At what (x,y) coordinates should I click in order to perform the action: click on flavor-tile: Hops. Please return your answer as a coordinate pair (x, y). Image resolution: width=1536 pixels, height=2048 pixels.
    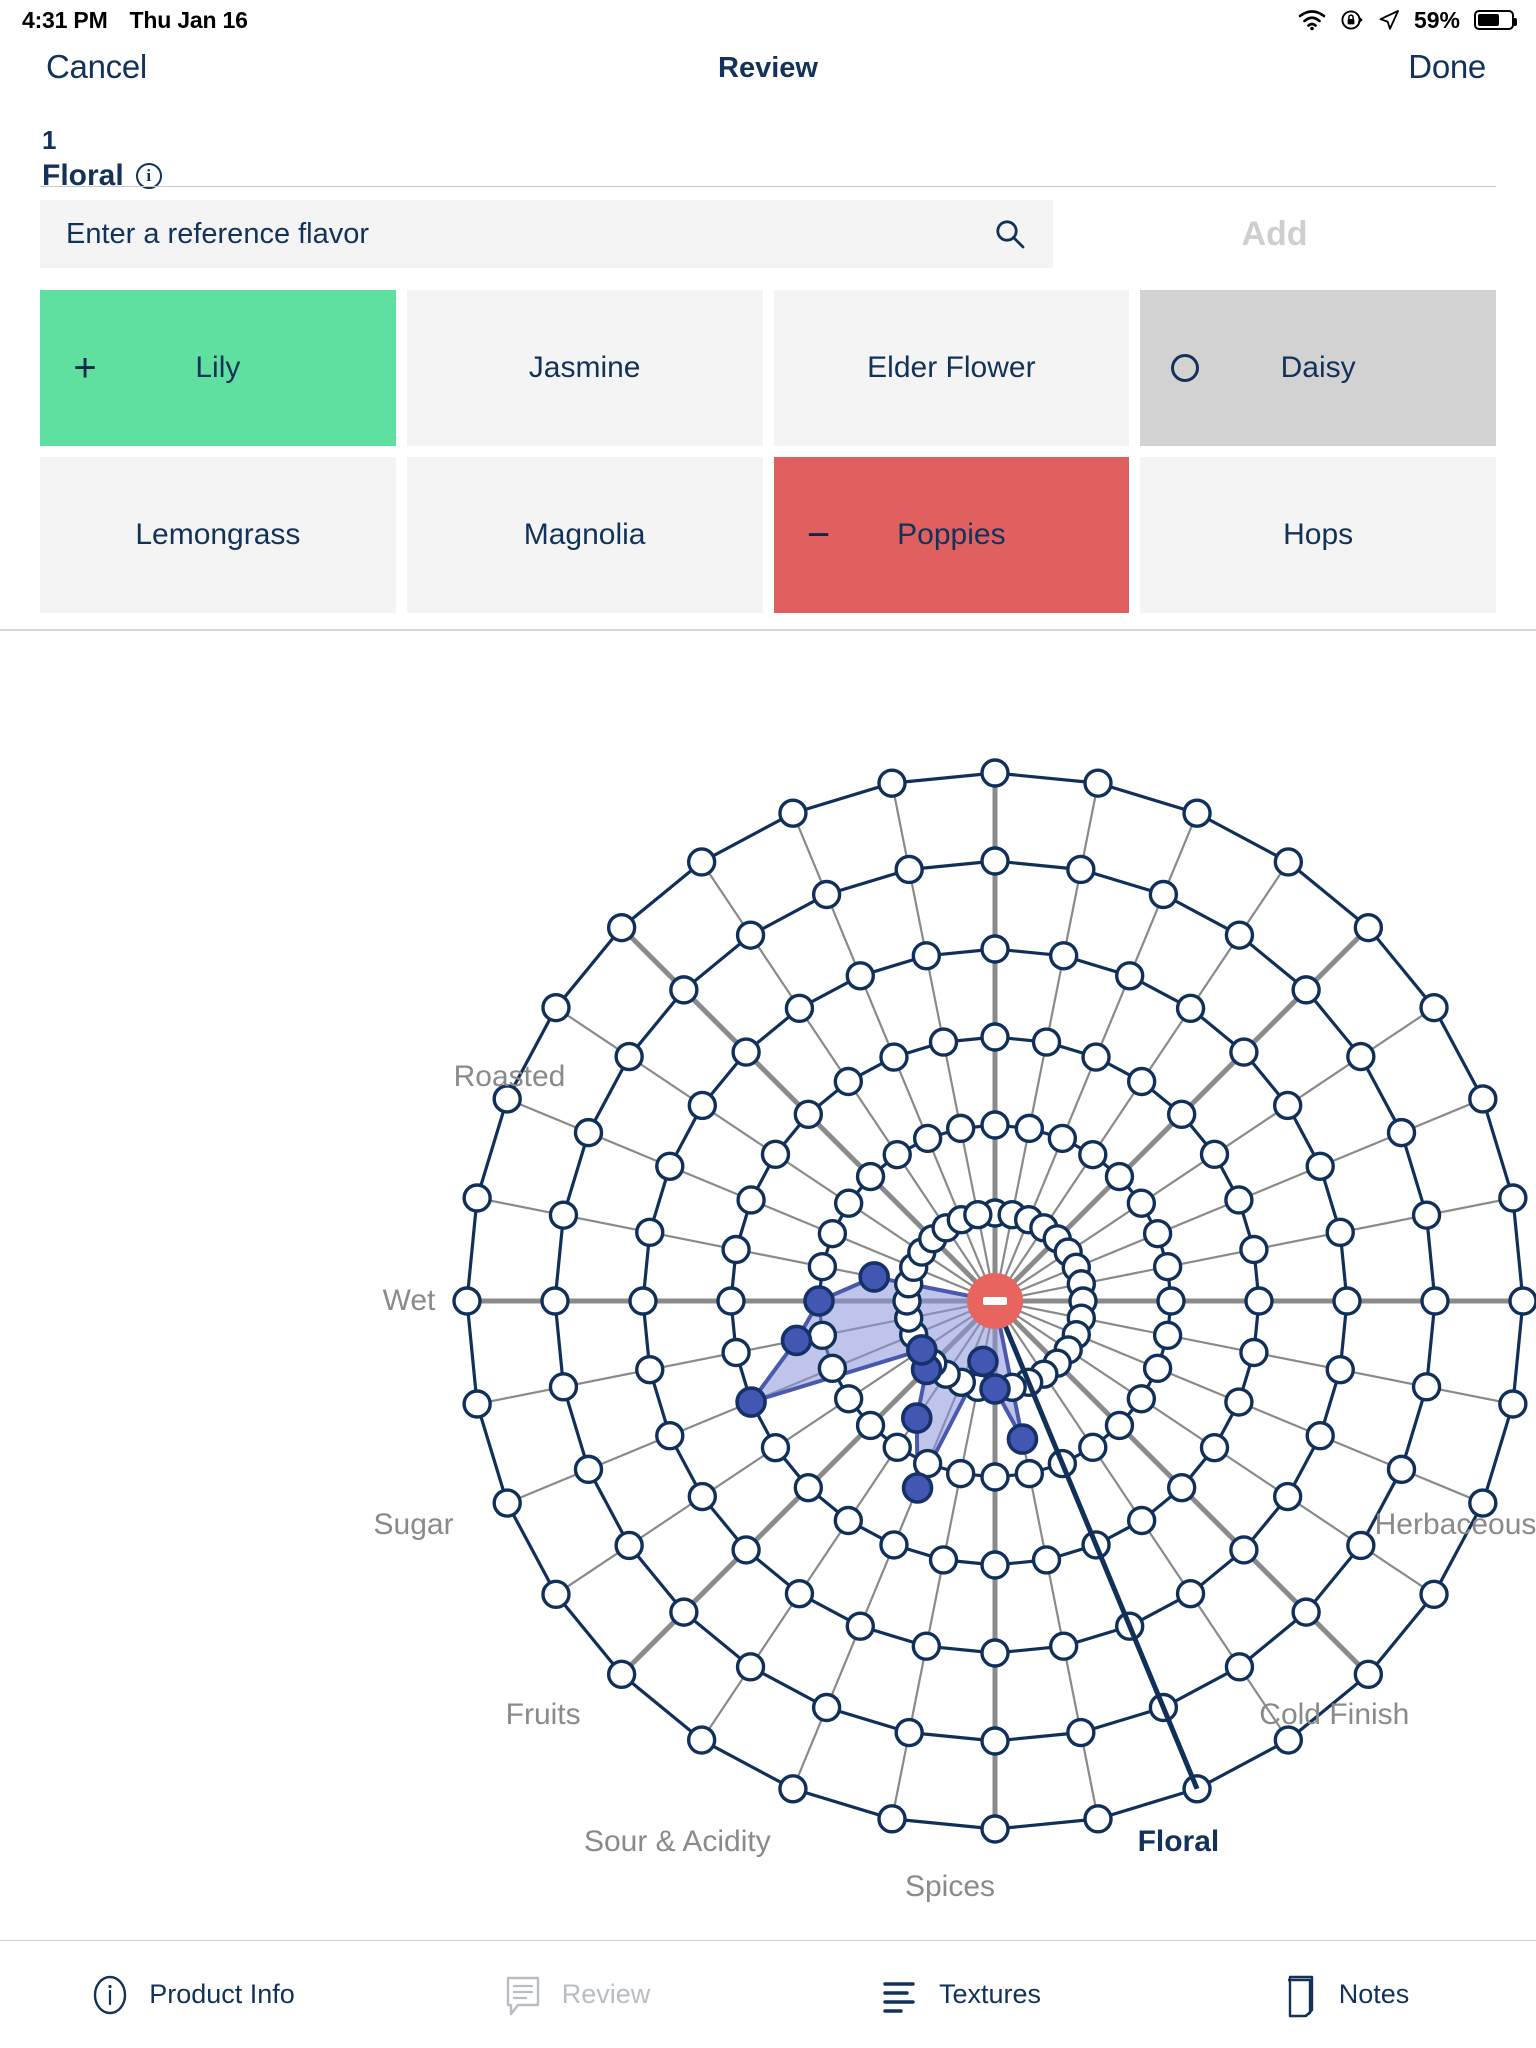
    Looking at the image, I should click on (1318, 535).